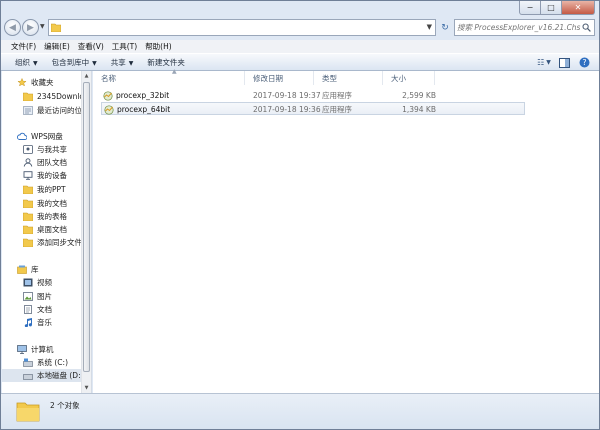  I want to click on picture-icon, so click(28, 296).